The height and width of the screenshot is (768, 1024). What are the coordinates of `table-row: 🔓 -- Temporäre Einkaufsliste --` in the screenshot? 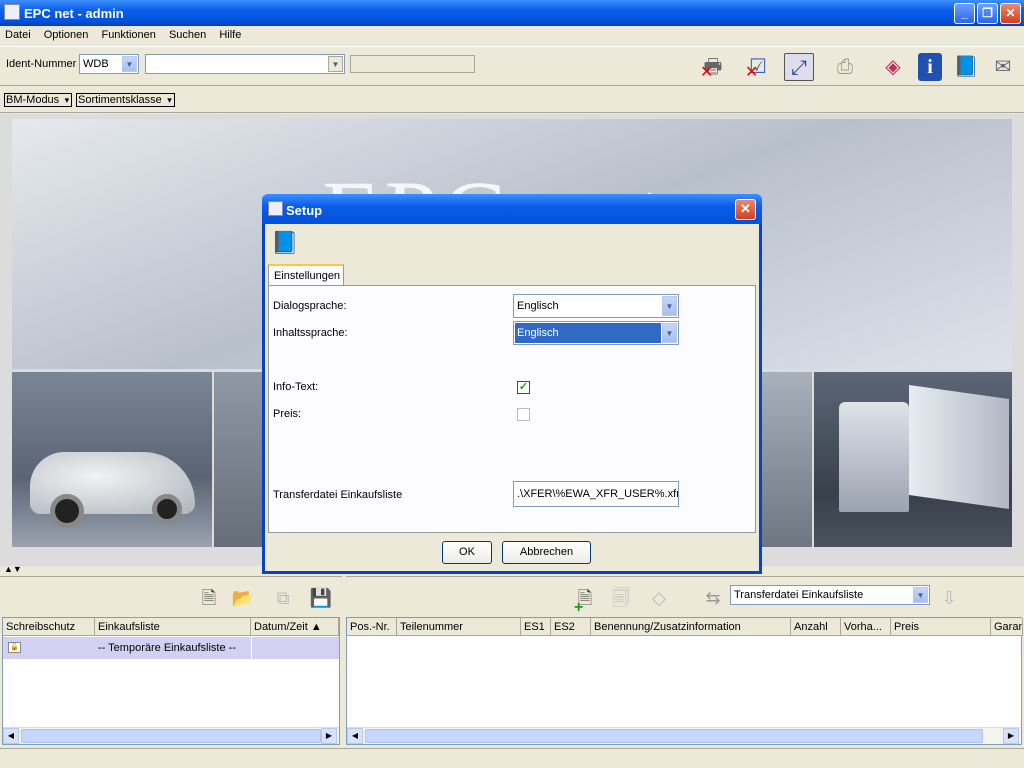 It's located at (171, 648).